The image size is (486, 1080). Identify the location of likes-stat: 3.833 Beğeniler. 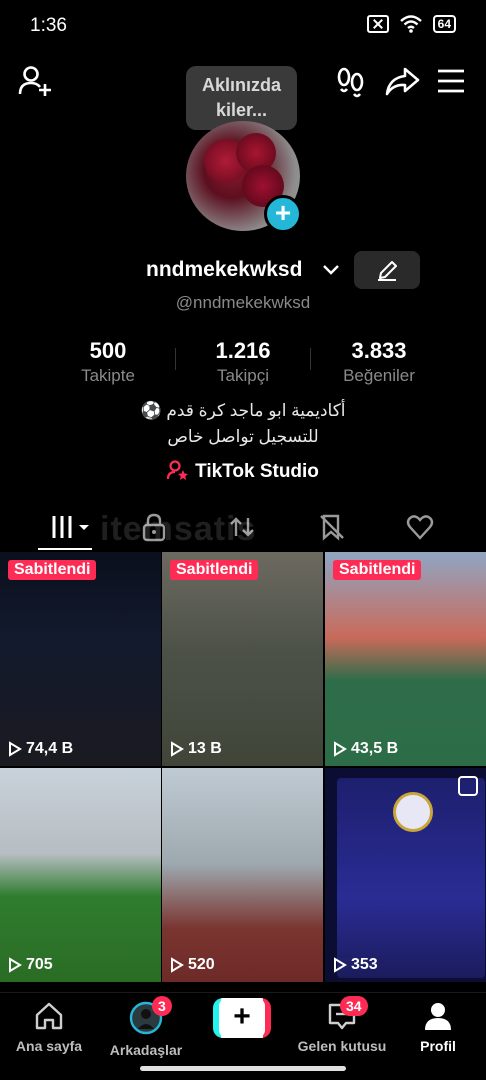
(379, 362).